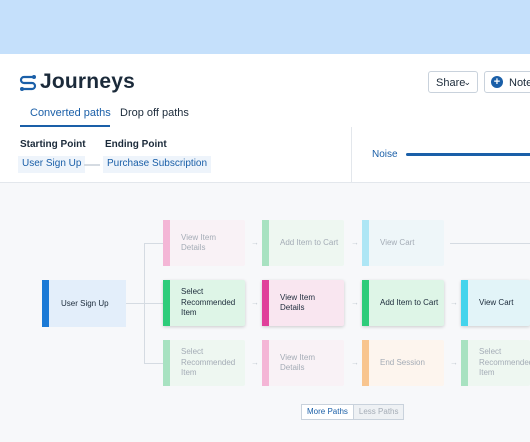 Image resolution: width=530 pixels, height=442 pixels. What do you see at coordinates (53, 144) in the screenshot?
I see `starting-point-label: Starting Point` at bounding box center [53, 144].